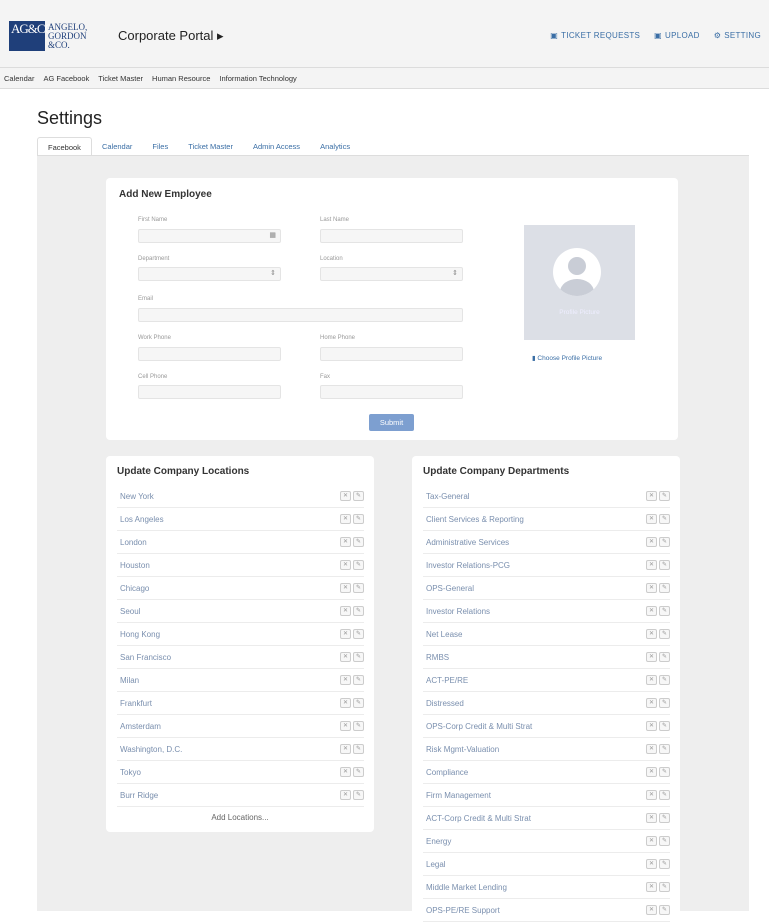  I want to click on choose-picture-link: ▮ Choose Profile Picture, so click(567, 358).